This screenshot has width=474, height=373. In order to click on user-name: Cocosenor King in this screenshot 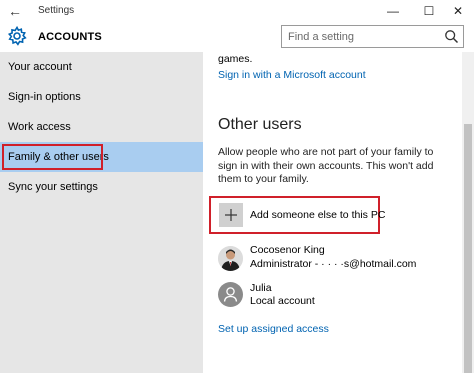, I will do `click(287, 250)`.